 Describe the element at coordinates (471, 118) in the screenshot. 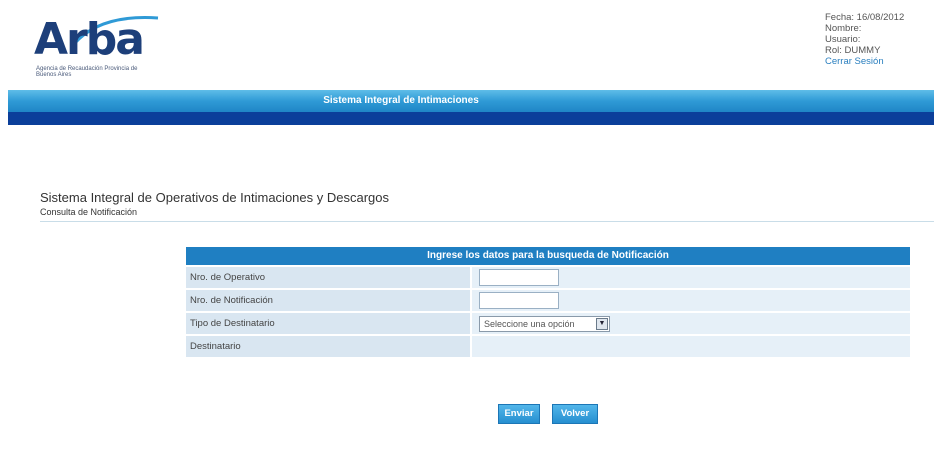

I see `banner-bottom-bar` at that location.